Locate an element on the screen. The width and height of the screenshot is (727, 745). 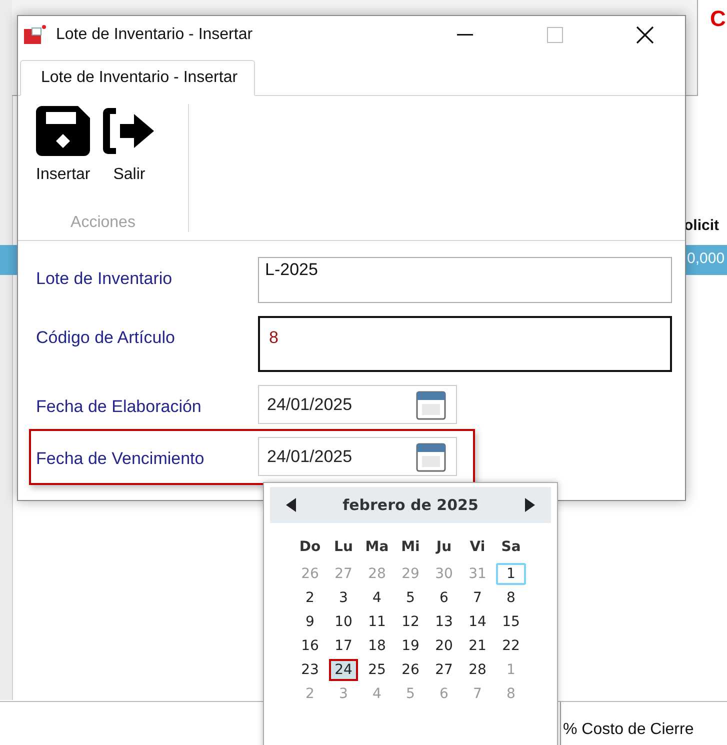
calendar-day: 12 is located at coordinates (411, 622).